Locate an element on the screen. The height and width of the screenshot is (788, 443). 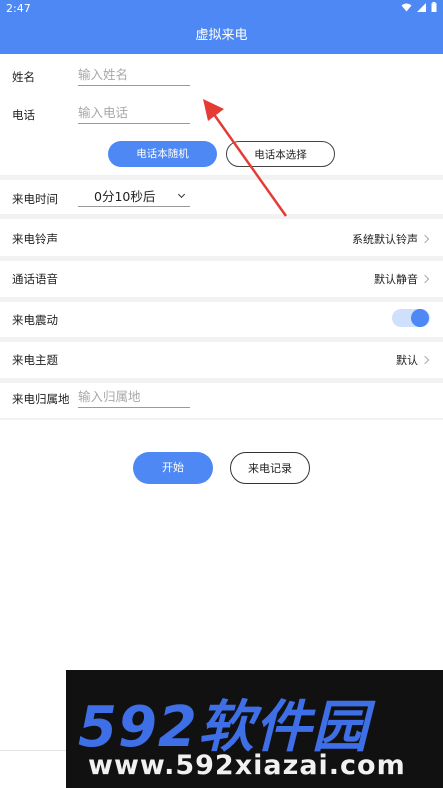
voice-value-group: 默认静音 is located at coordinates (402, 279).